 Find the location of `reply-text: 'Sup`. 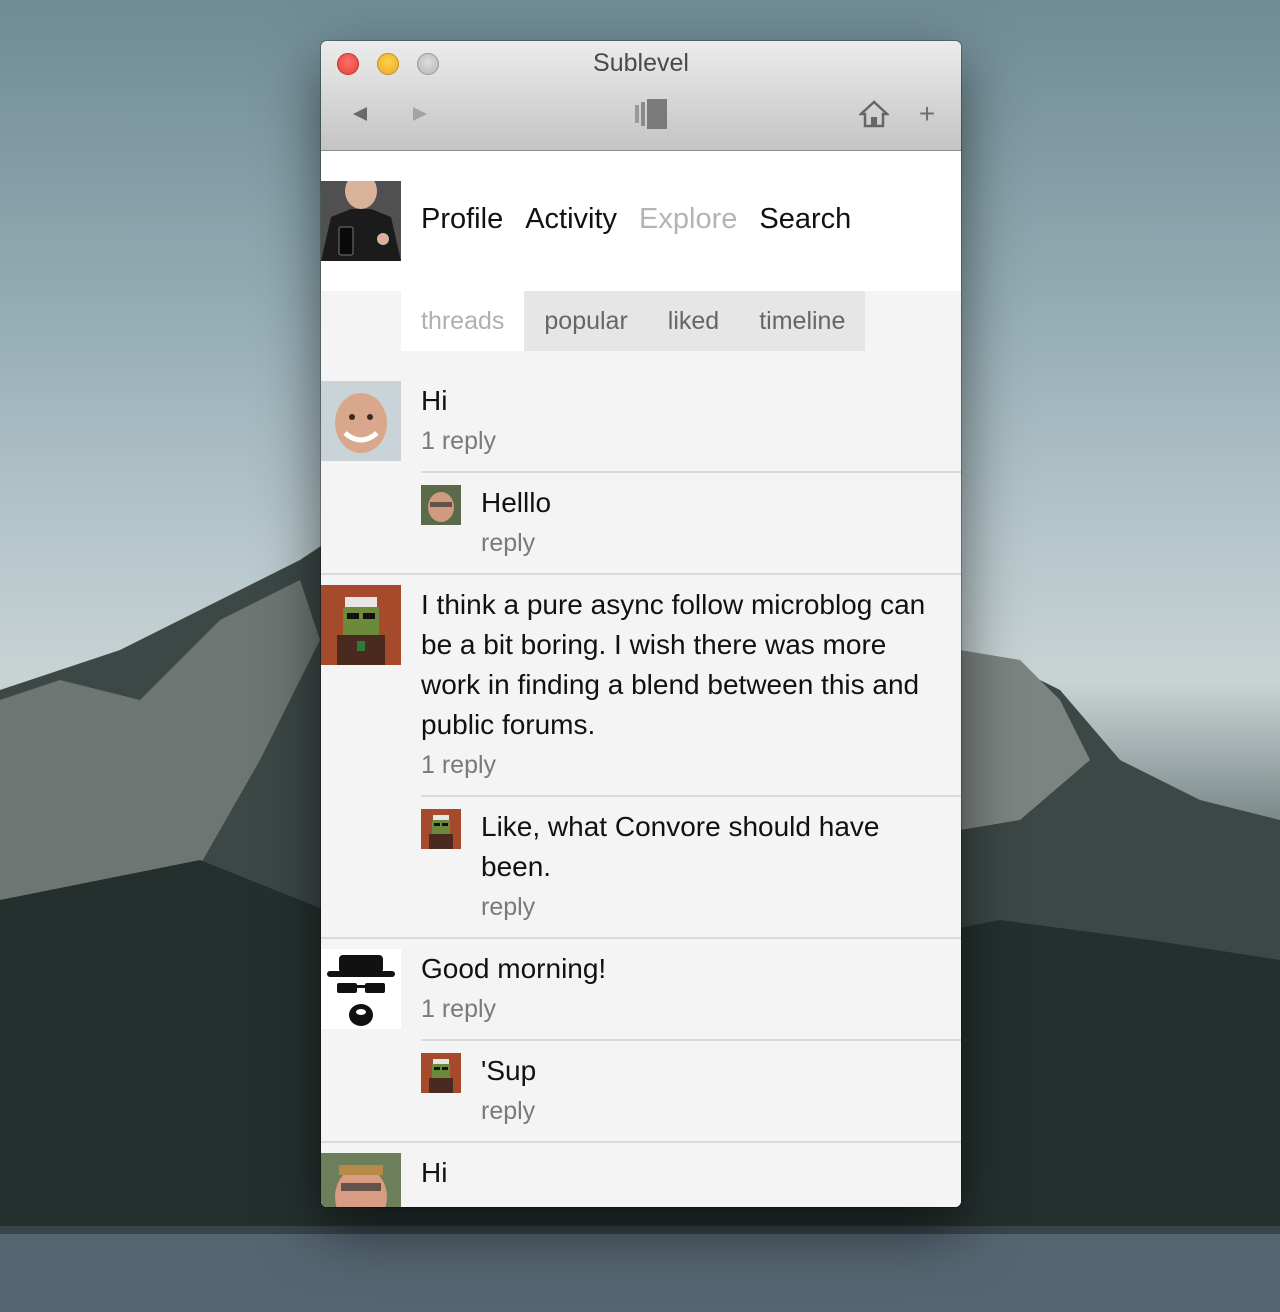

reply-text: 'Sup is located at coordinates (509, 1070).